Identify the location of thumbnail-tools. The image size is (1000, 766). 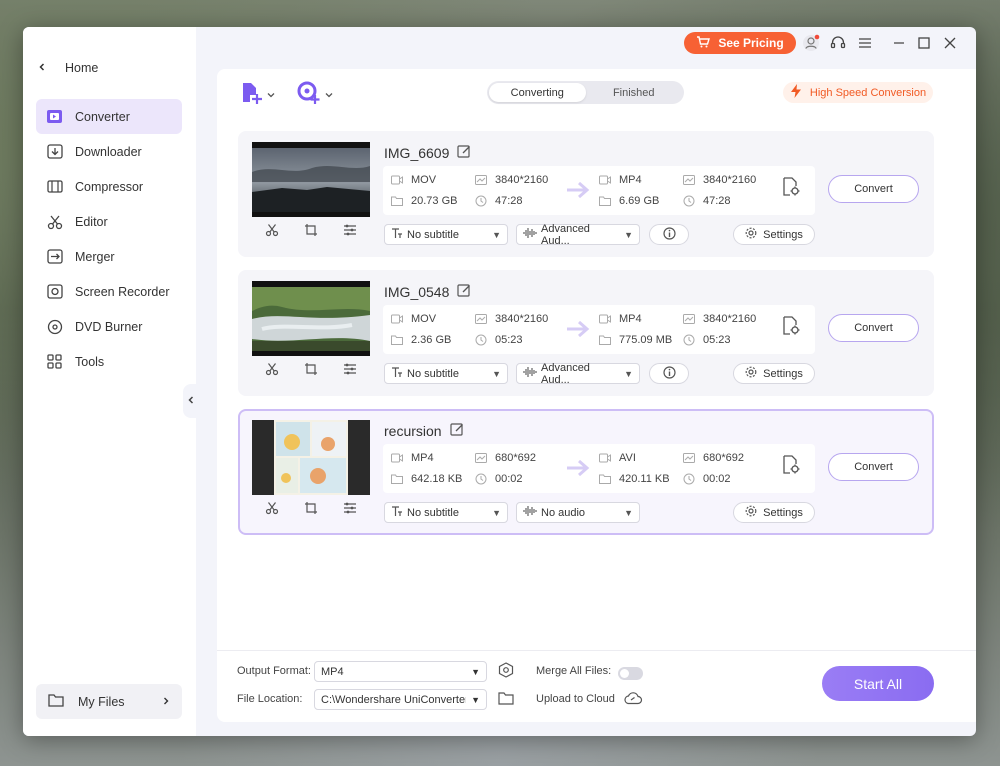
(311, 231).